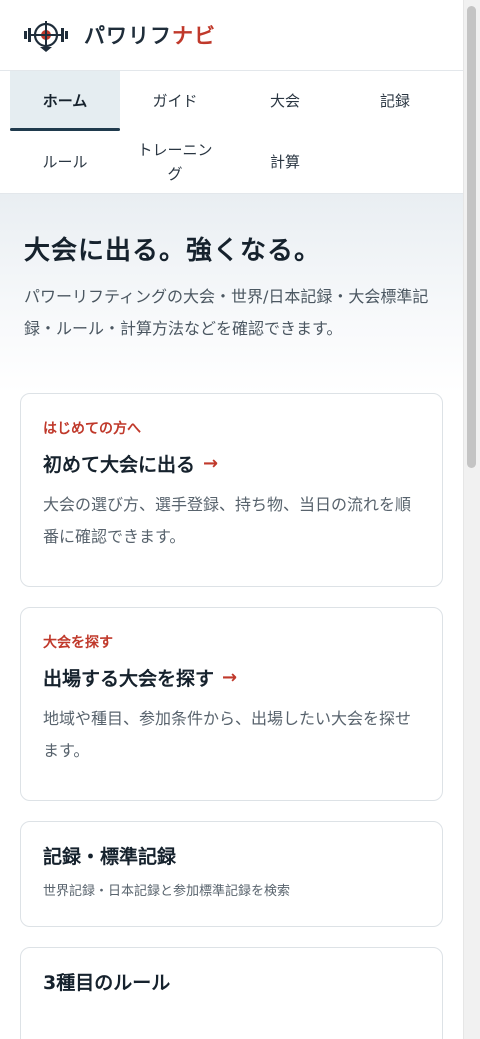 The height and width of the screenshot is (1039, 480). I want to click on tab-records: 記録, so click(395, 101).